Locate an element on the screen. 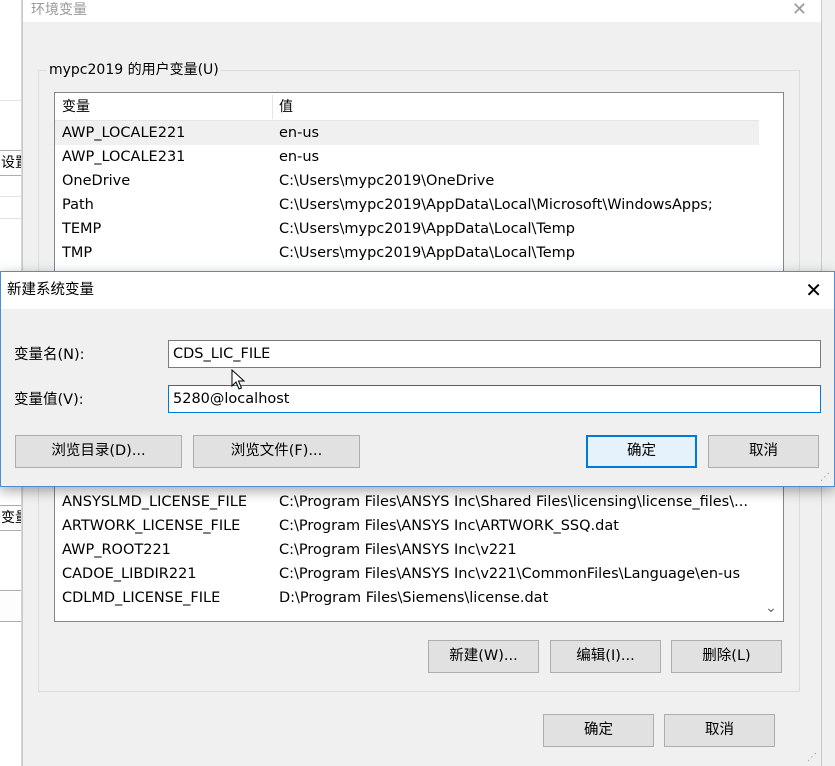 This screenshot has width=835, height=766. user-variables-group-title: mypc2019 的用户变量(U) is located at coordinates (134, 70).